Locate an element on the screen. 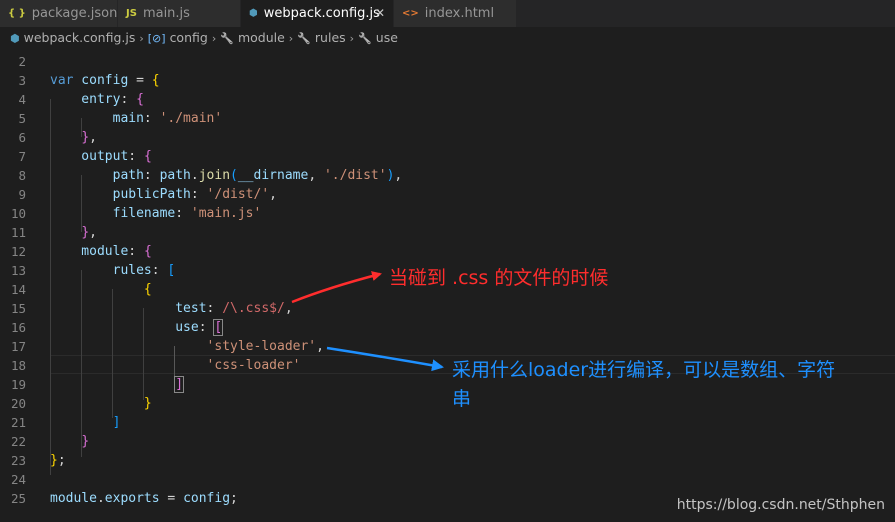 The height and width of the screenshot is (522, 895). breadcrumb-item-rules: 🔧 rules is located at coordinates (321, 38).